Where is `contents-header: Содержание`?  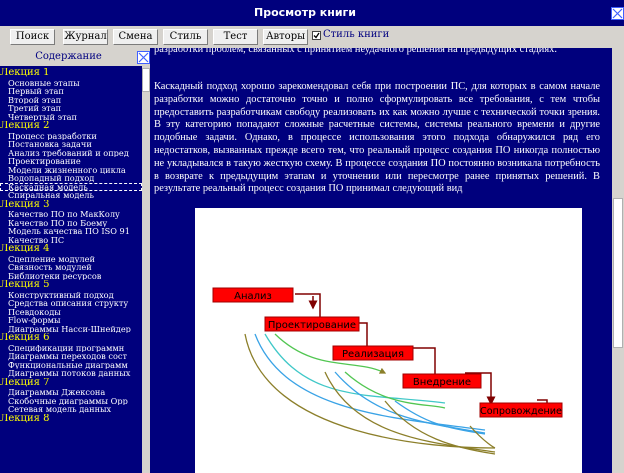
contents-header: Содержание is located at coordinates (75, 57).